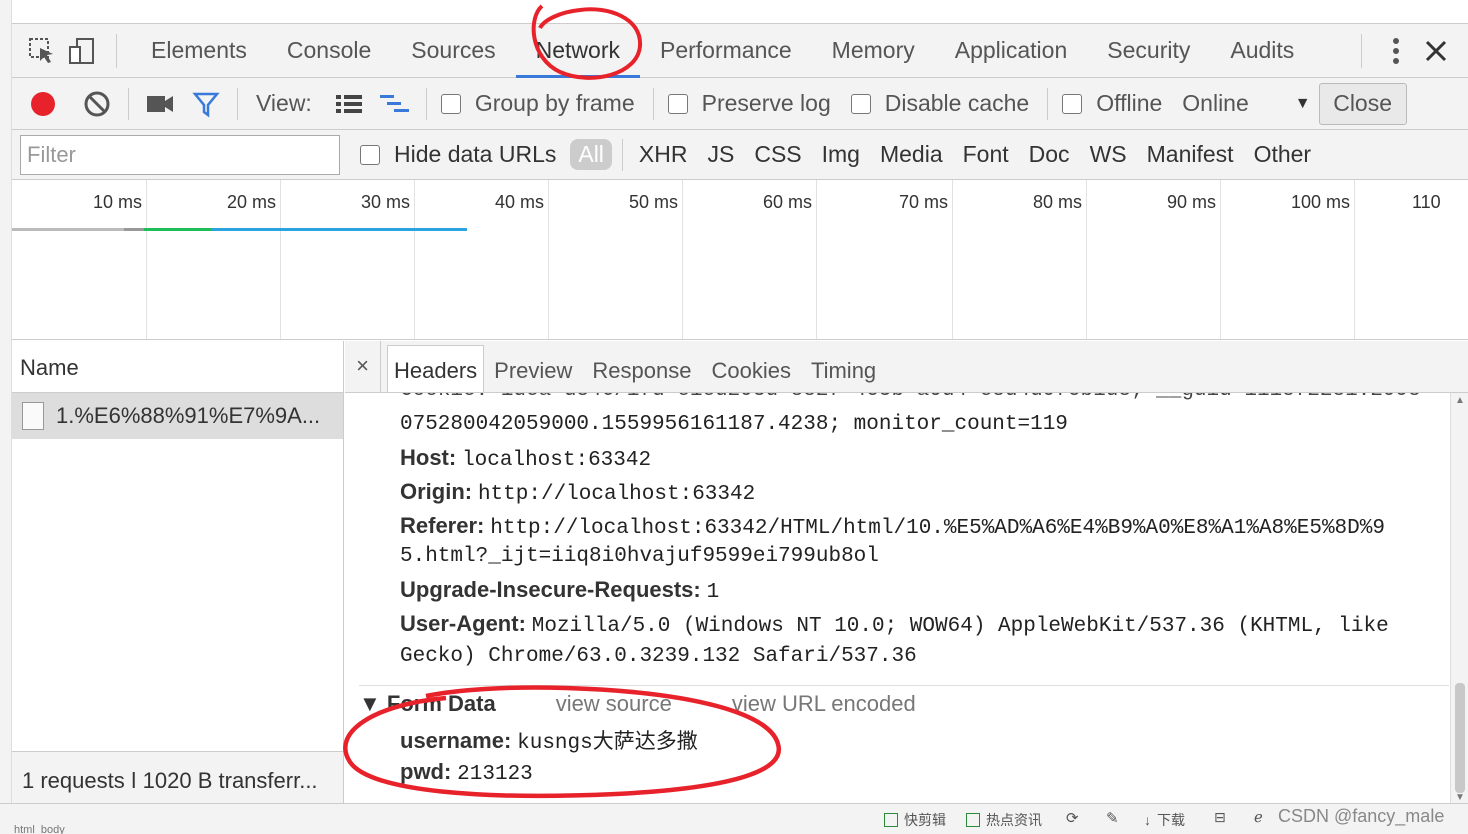 The image size is (1468, 834). What do you see at coordinates (1258, 817) in the screenshot?
I see `browser-icon: ℯ` at bounding box center [1258, 817].